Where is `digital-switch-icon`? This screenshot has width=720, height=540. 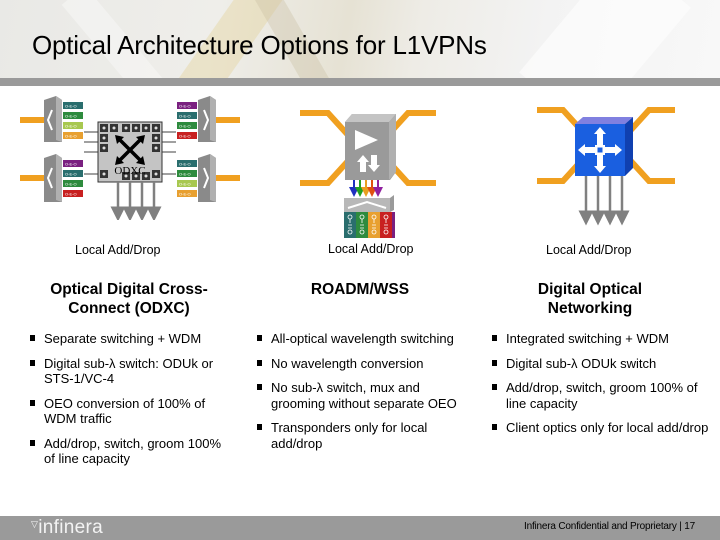
digital-switch-icon is located at coordinates (604, 146).